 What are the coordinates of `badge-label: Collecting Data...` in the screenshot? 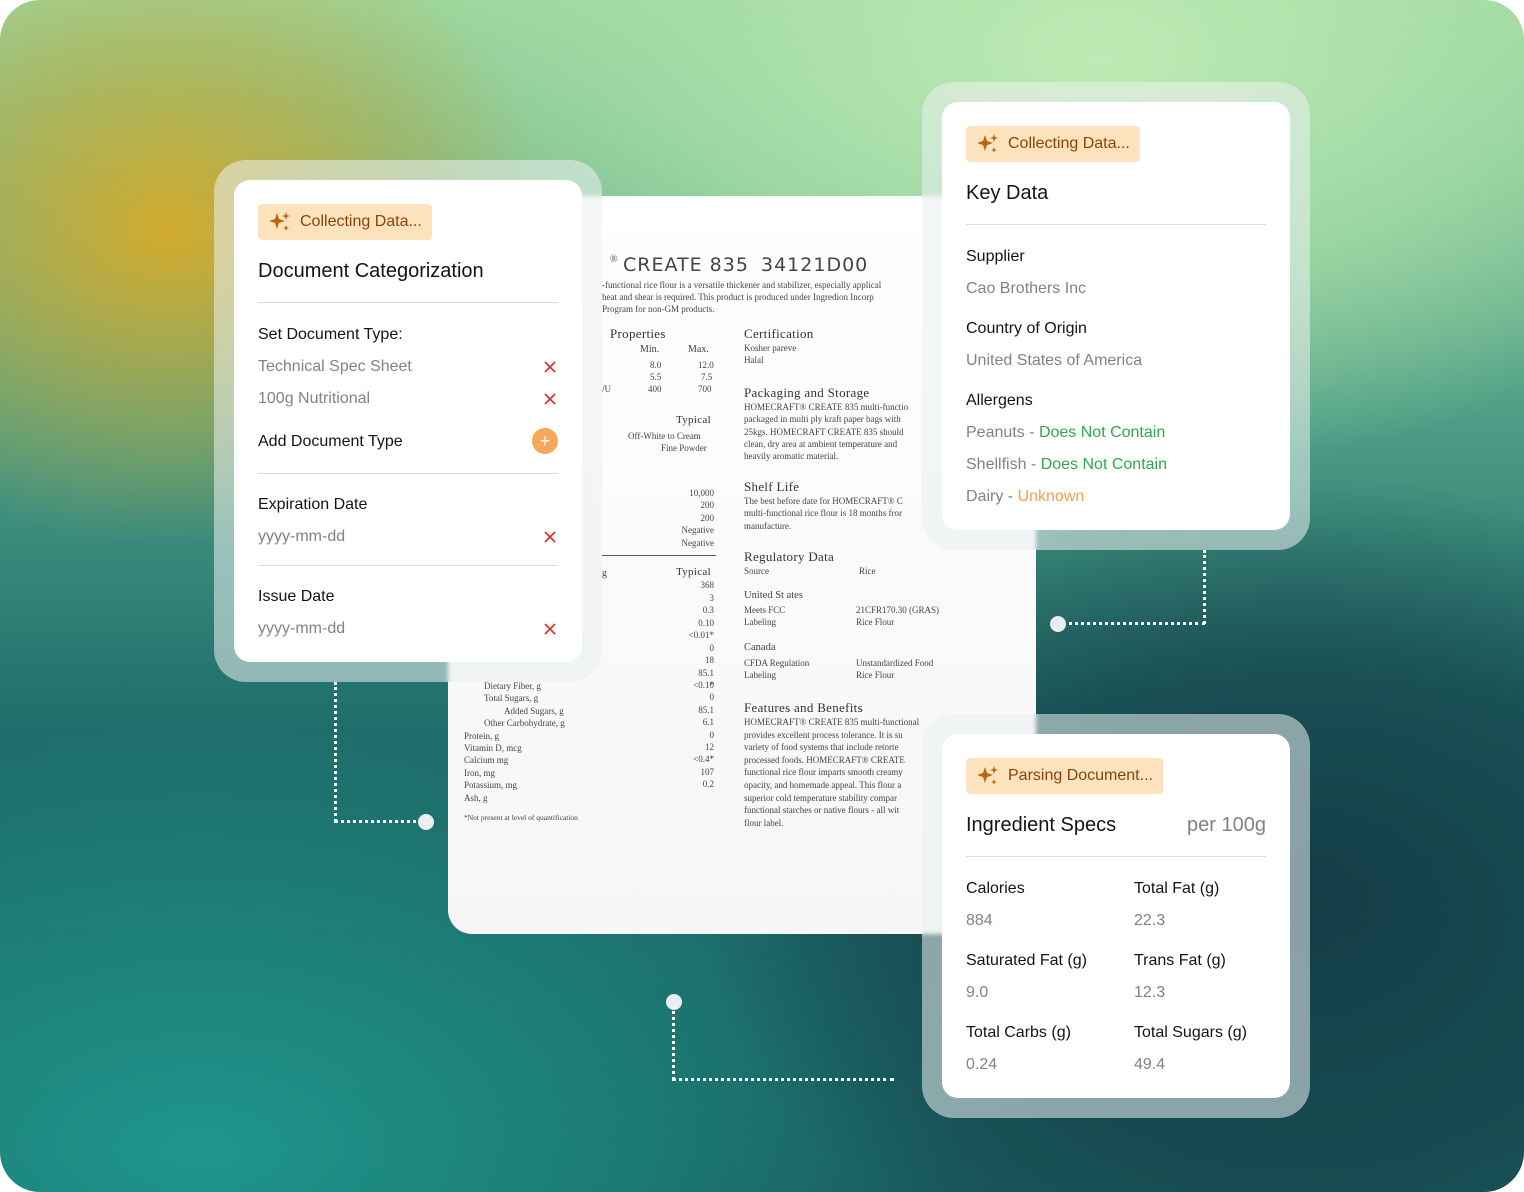 It's located at (361, 221).